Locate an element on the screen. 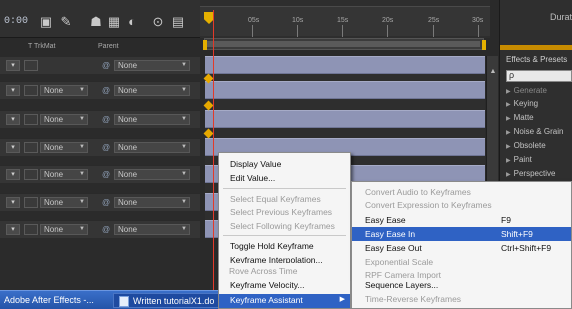 The height and width of the screenshot is (309, 572). hide-shy-layers-icon: ☗ is located at coordinates (96, 22).